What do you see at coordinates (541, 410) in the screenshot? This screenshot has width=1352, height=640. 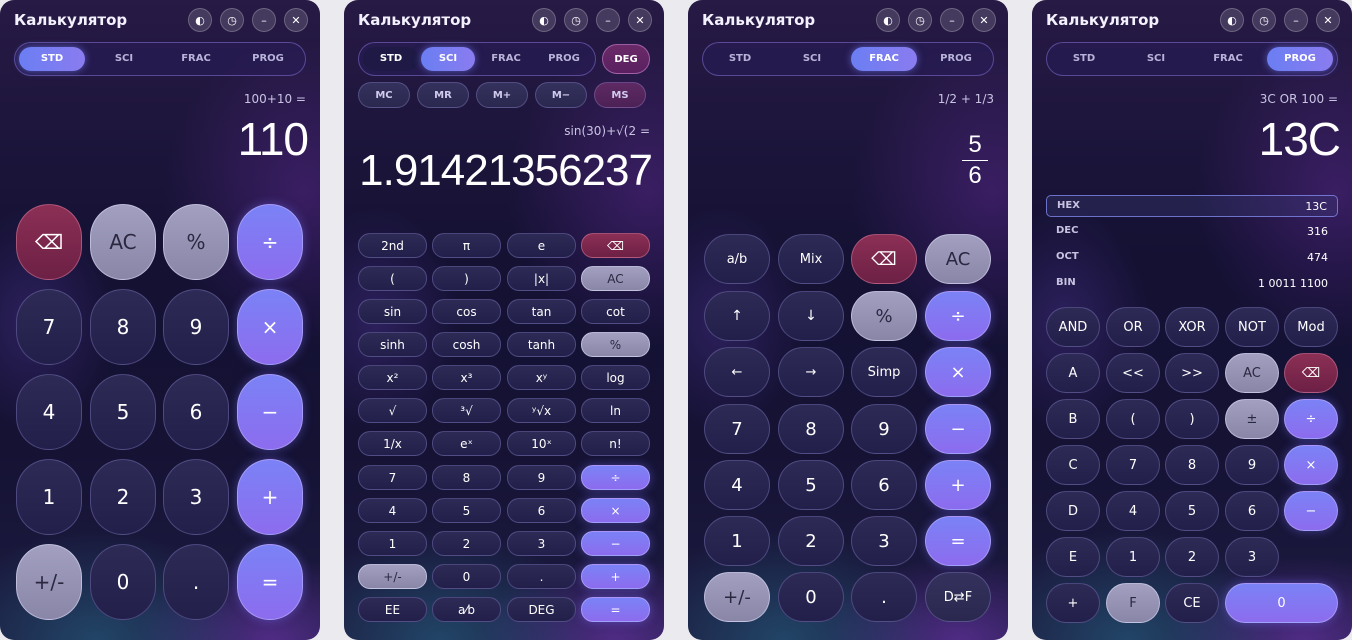 I see `x-button: ʸ√x` at bounding box center [541, 410].